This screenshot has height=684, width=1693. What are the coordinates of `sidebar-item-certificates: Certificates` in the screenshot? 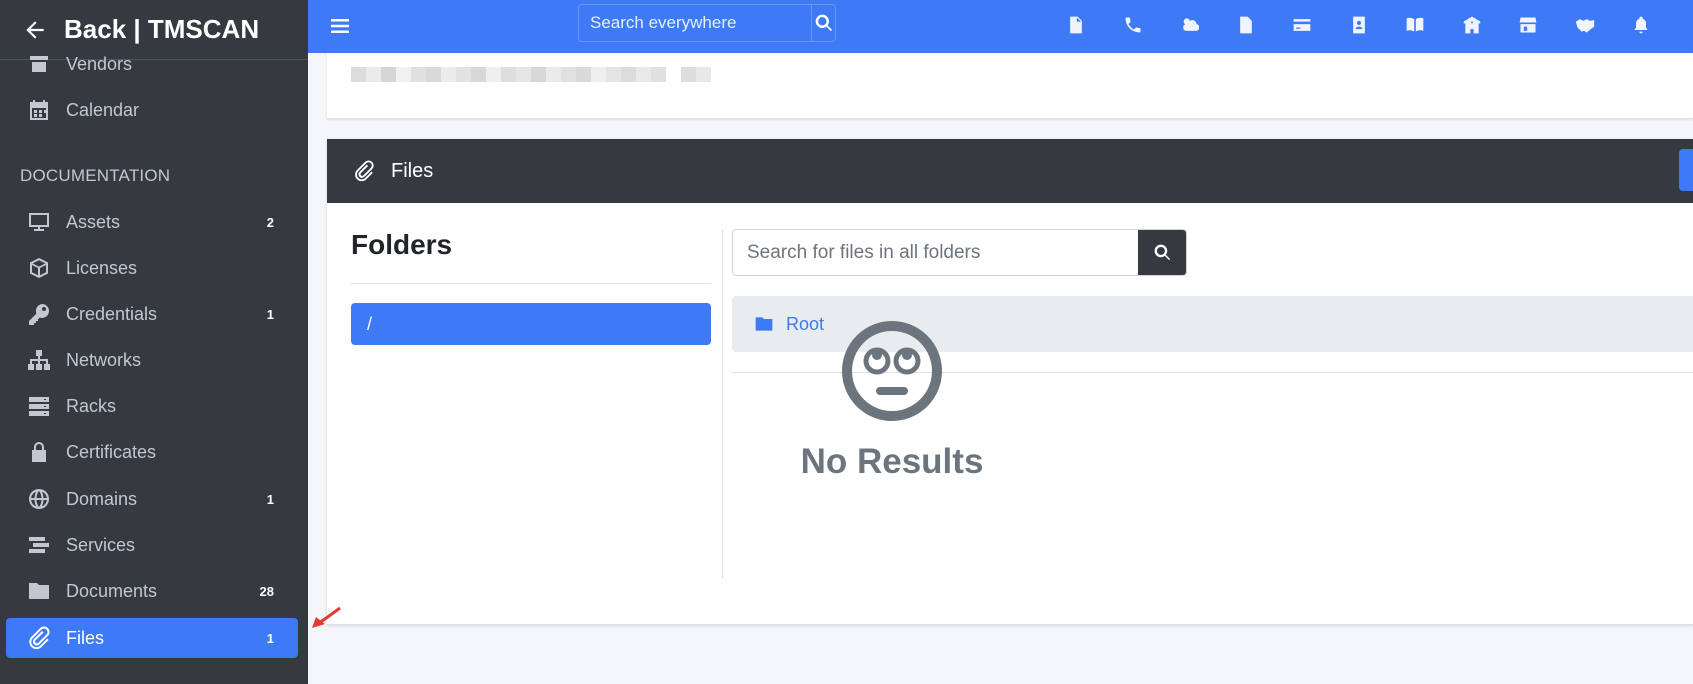 It's located at (152, 452).